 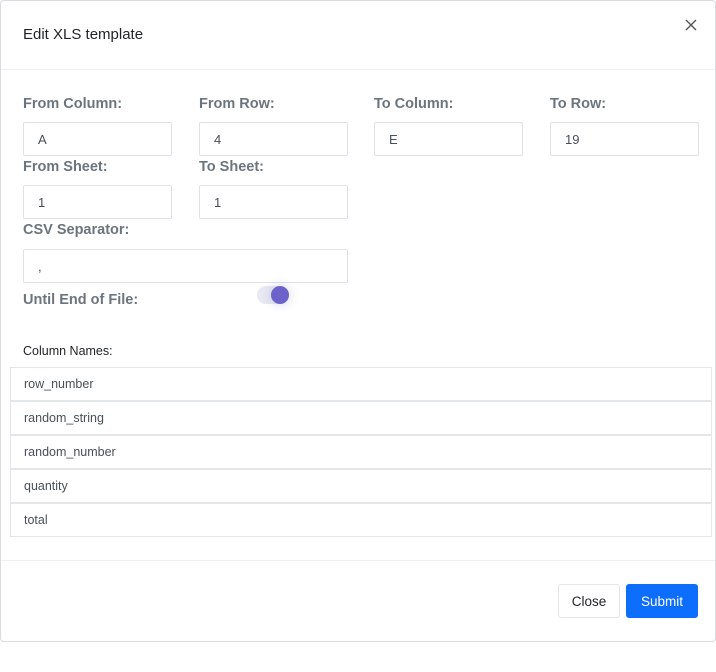 What do you see at coordinates (83, 34) in the screenshot?
I see `modal-title: Edit XLS template` at bounding box center [83, 34].